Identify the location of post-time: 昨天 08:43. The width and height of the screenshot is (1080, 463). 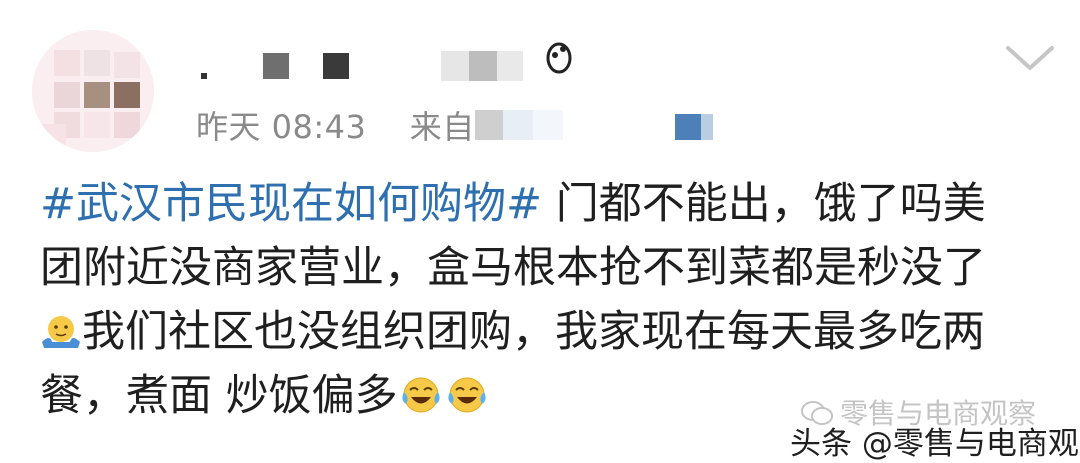
(281, 127).